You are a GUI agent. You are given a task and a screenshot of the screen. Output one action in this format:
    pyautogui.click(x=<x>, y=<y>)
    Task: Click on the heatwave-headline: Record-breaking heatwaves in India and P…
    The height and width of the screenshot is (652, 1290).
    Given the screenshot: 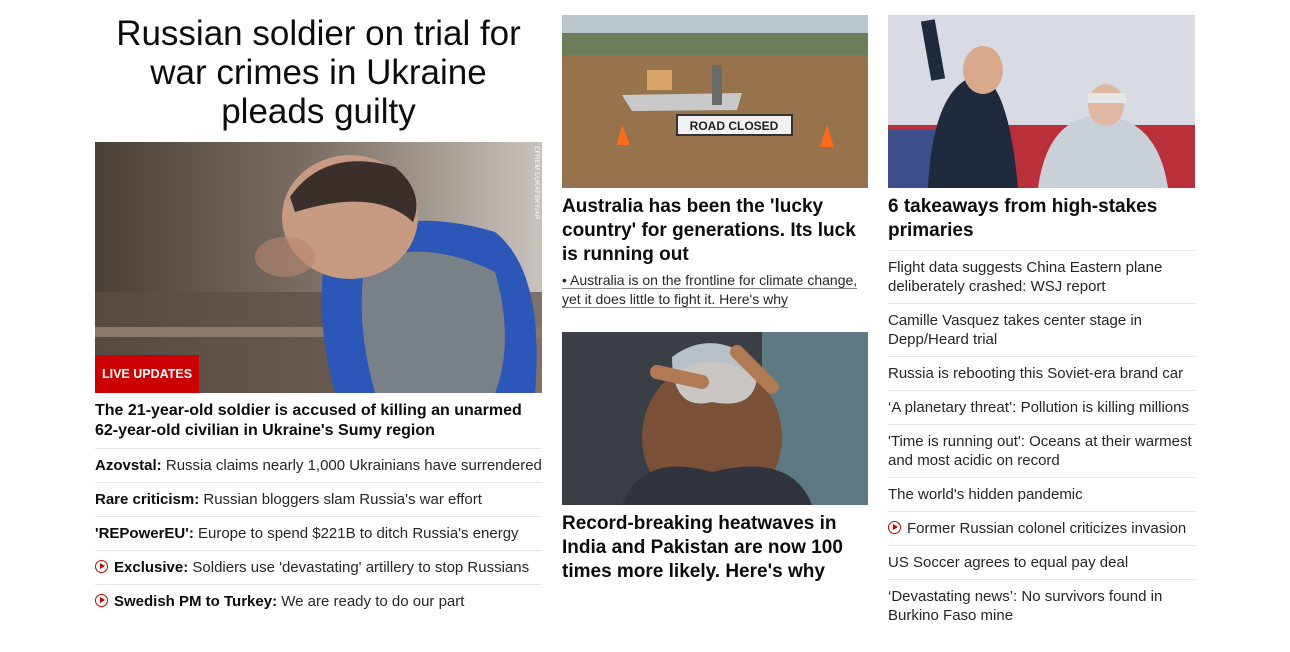 What is the action you would take?
    pyautogui.click(x=715, y=548)
    